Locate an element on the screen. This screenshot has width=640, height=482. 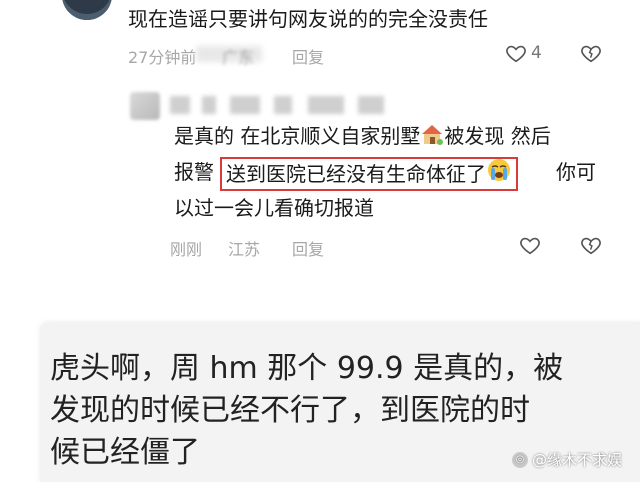
comment-text: 你可 is located at coordinates (576, 172).